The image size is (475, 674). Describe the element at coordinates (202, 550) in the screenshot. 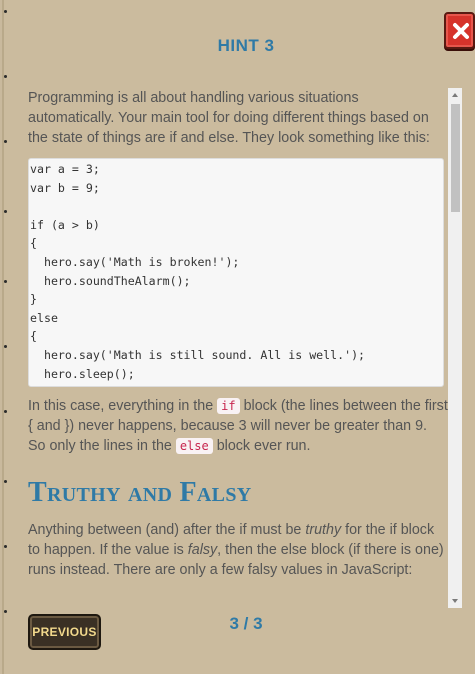

I see `emphasis-falsy: falsy` at that location.